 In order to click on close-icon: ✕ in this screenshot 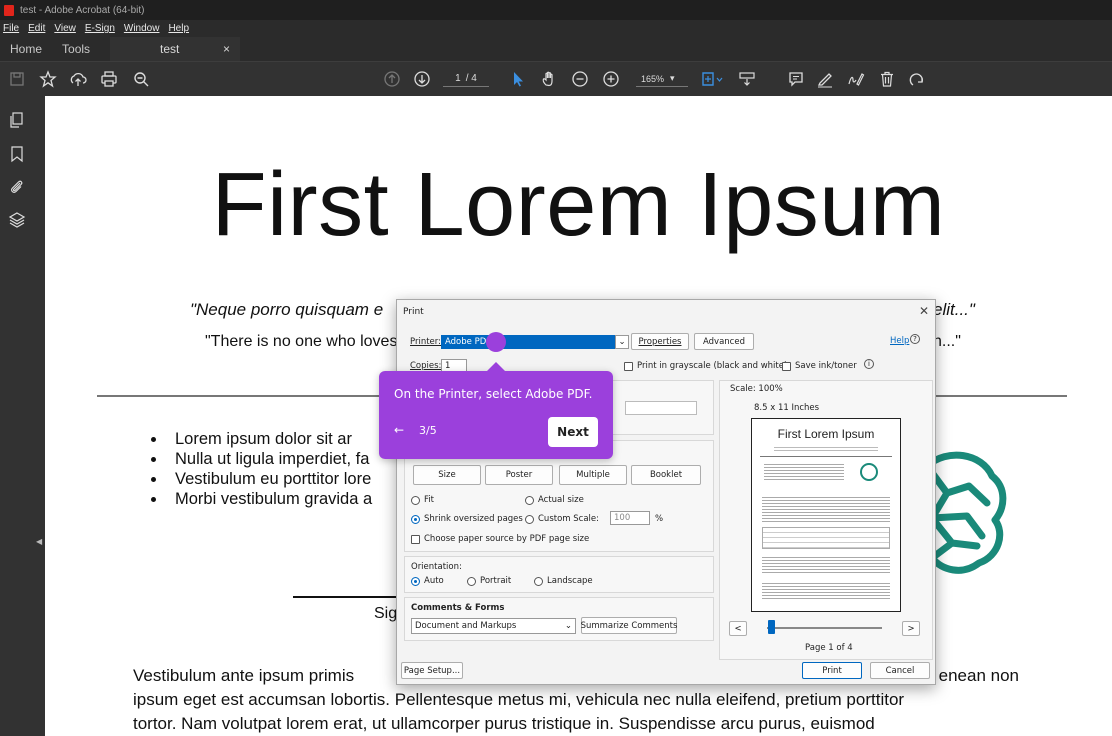, I will do `click(924, 311)`.